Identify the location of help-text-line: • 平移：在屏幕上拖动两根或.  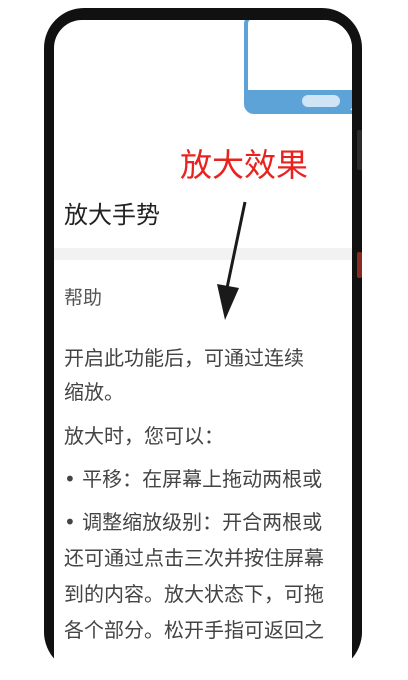
(193, 479).